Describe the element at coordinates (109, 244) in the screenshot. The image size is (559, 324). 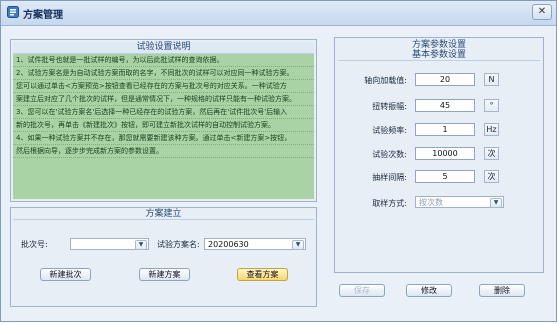
I see `batch-select: ▼` at that location.